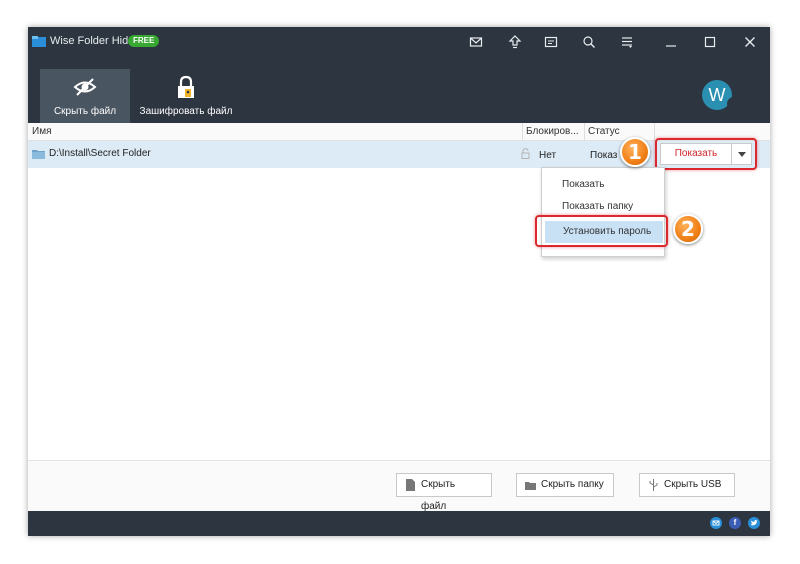  I want to click on encrypt-file-tab: Зашифровать файл, so click(186, 96).